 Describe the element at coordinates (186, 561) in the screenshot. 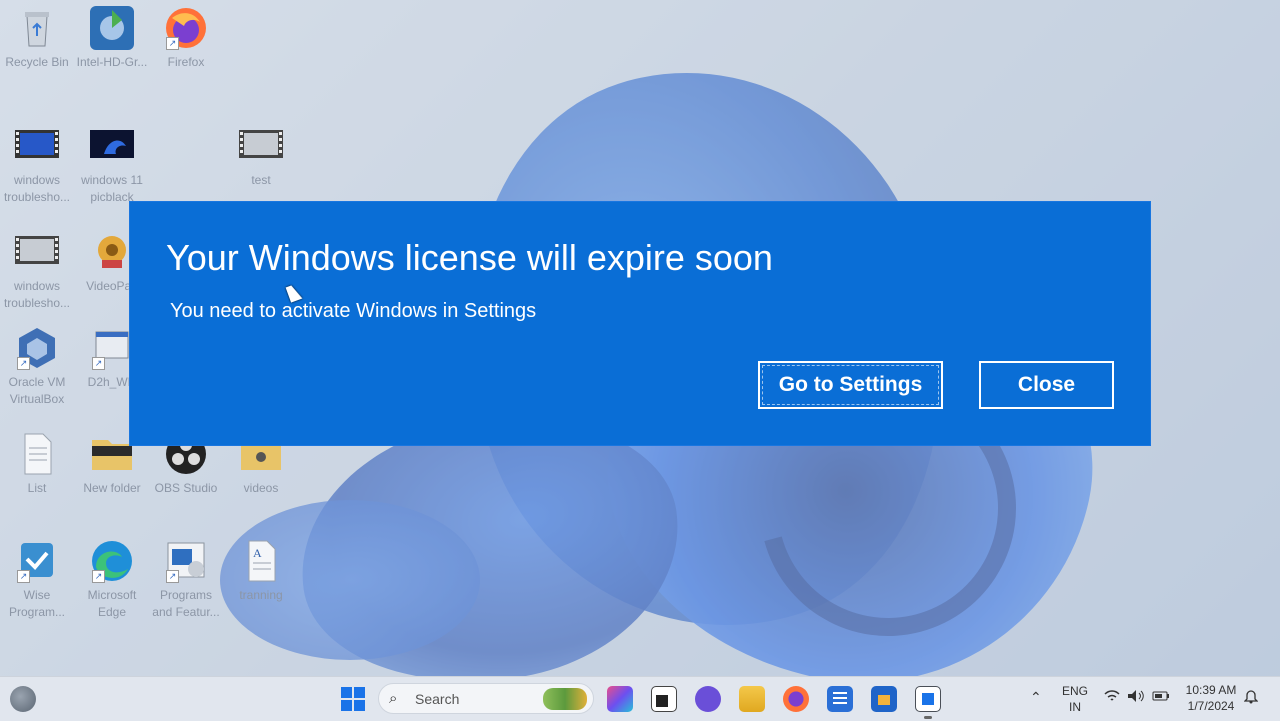

I see `programs-features-icon: ↗` at that location.